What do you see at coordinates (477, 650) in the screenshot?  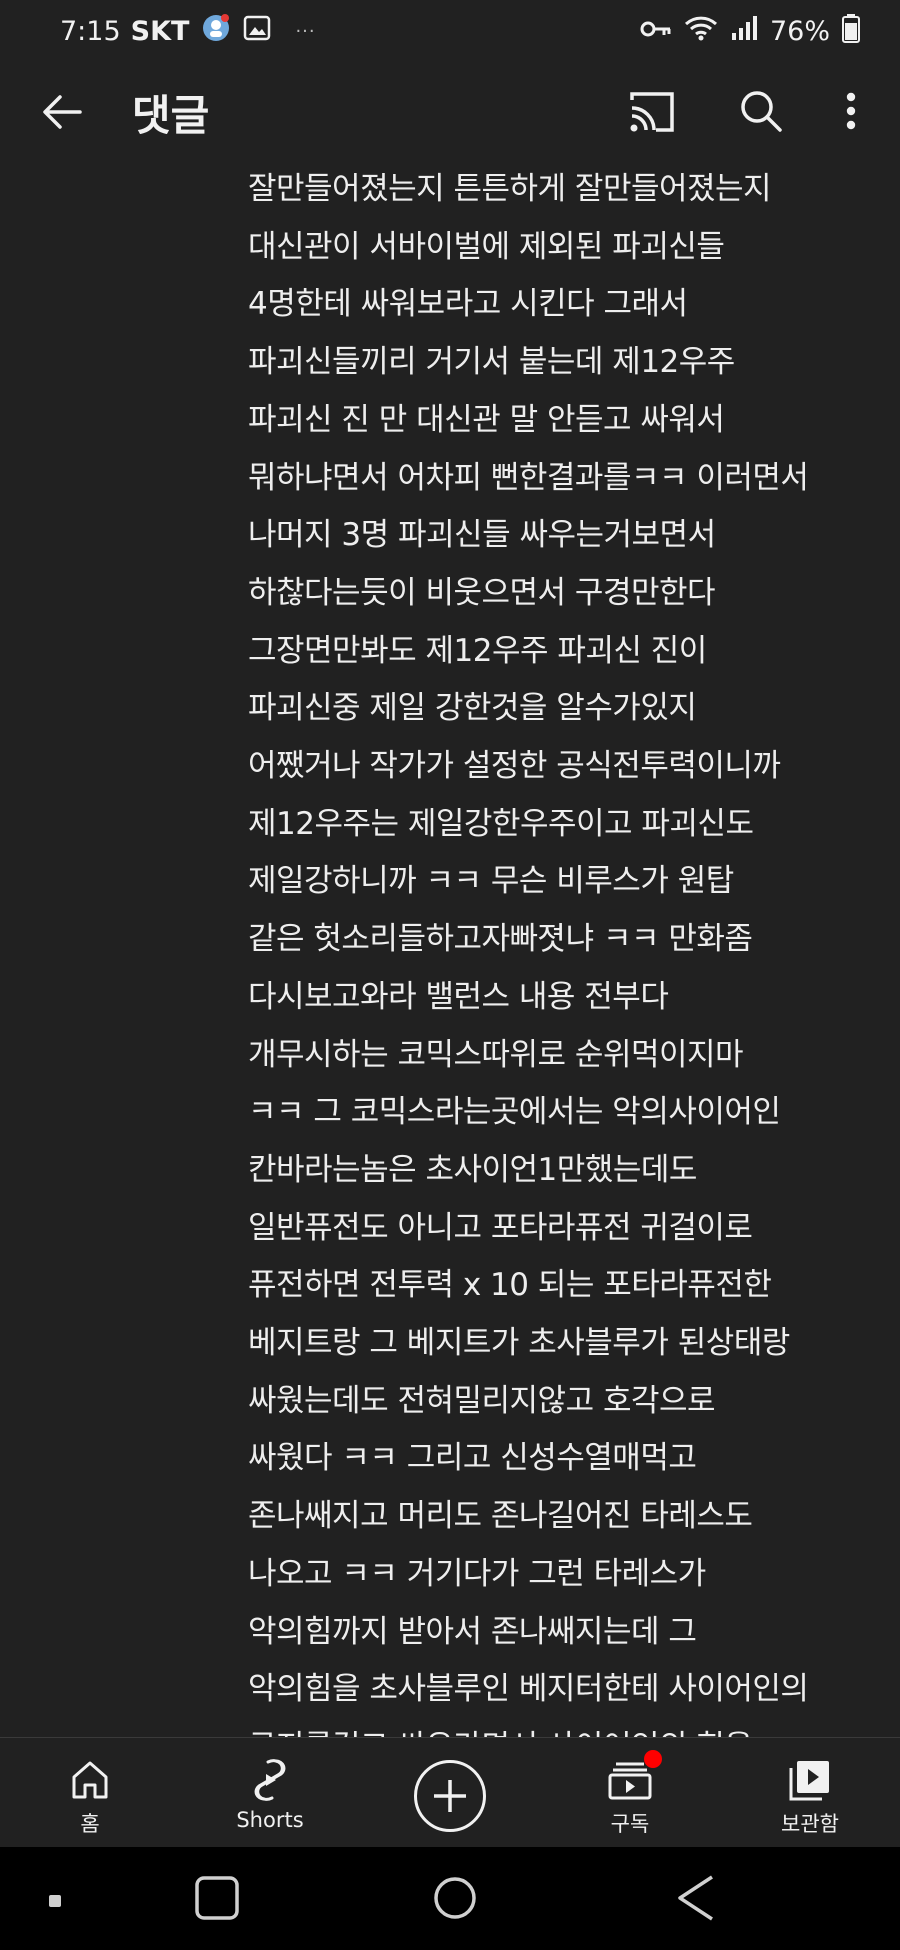 I see `comment-line: 그장면만봐도 제12우주 파괴신 진이` at bounding box center [477, 650].